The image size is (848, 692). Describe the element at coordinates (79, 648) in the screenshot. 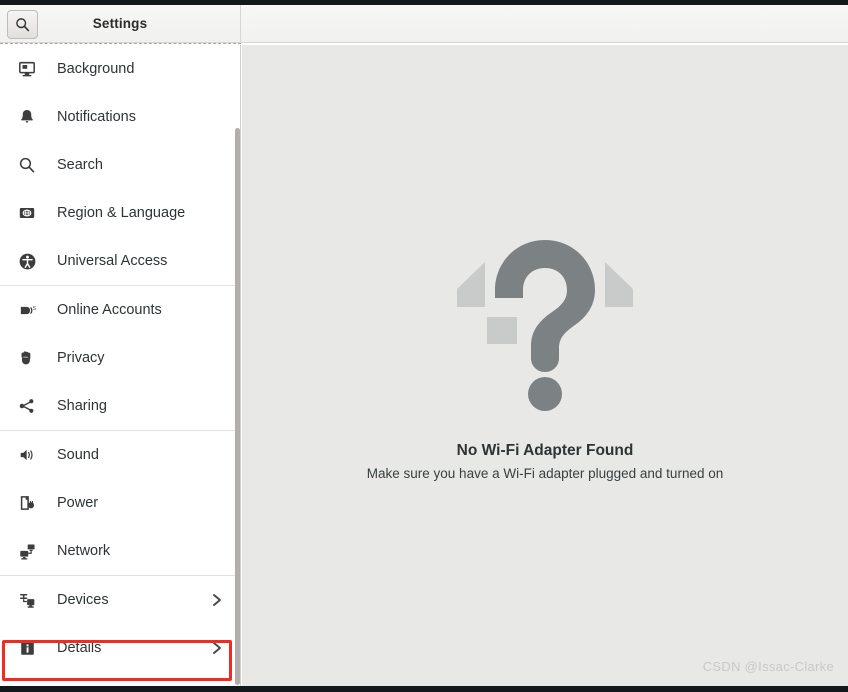

I see `sidebar-item-label: Details` at that location.